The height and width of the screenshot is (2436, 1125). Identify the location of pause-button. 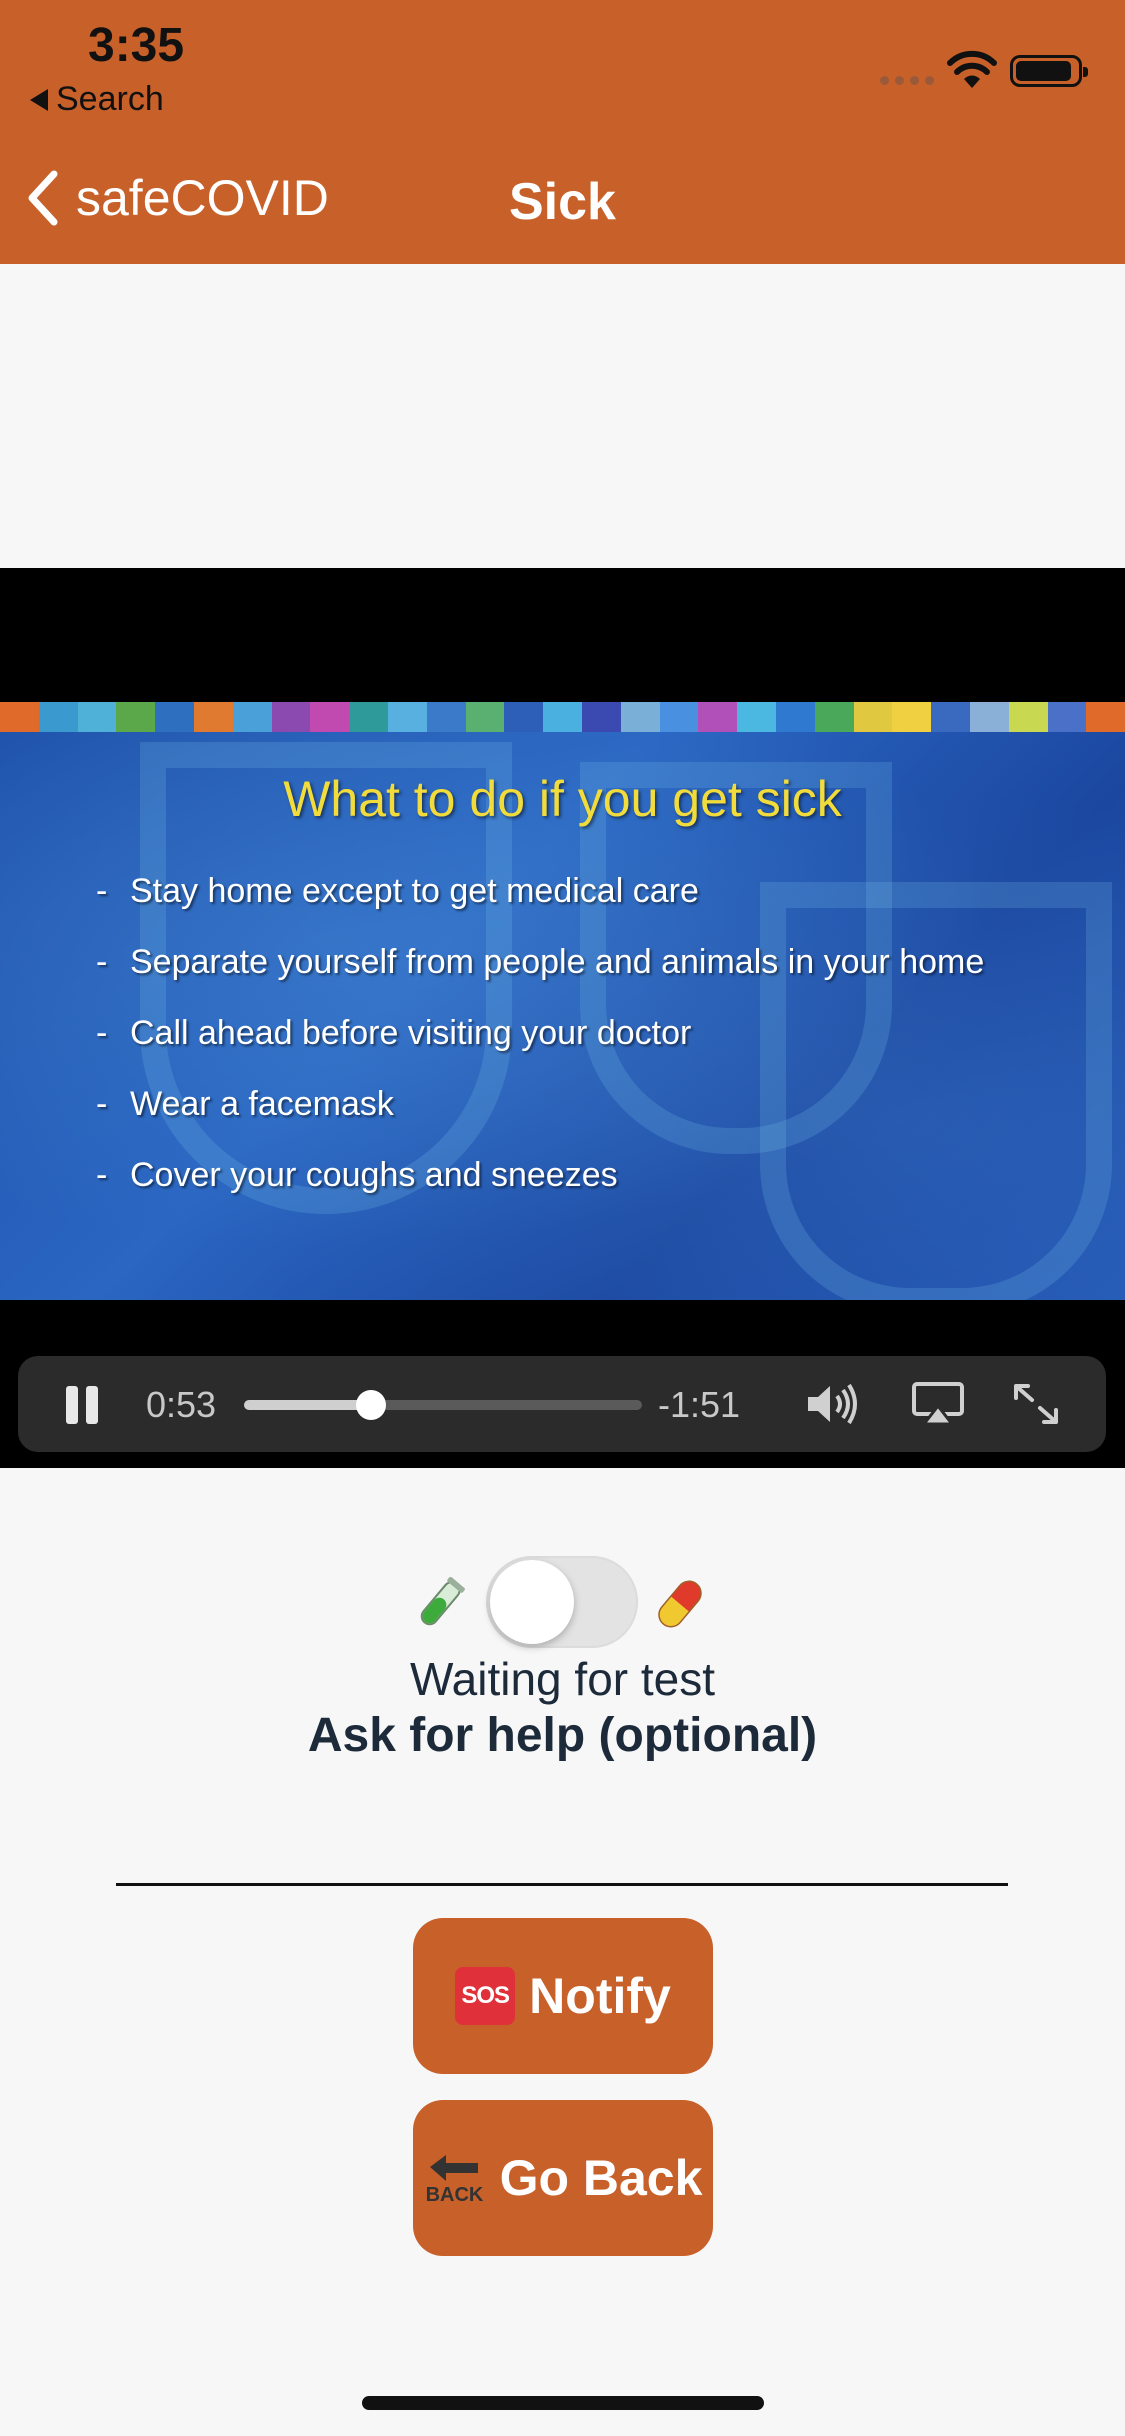
(81, 1405).